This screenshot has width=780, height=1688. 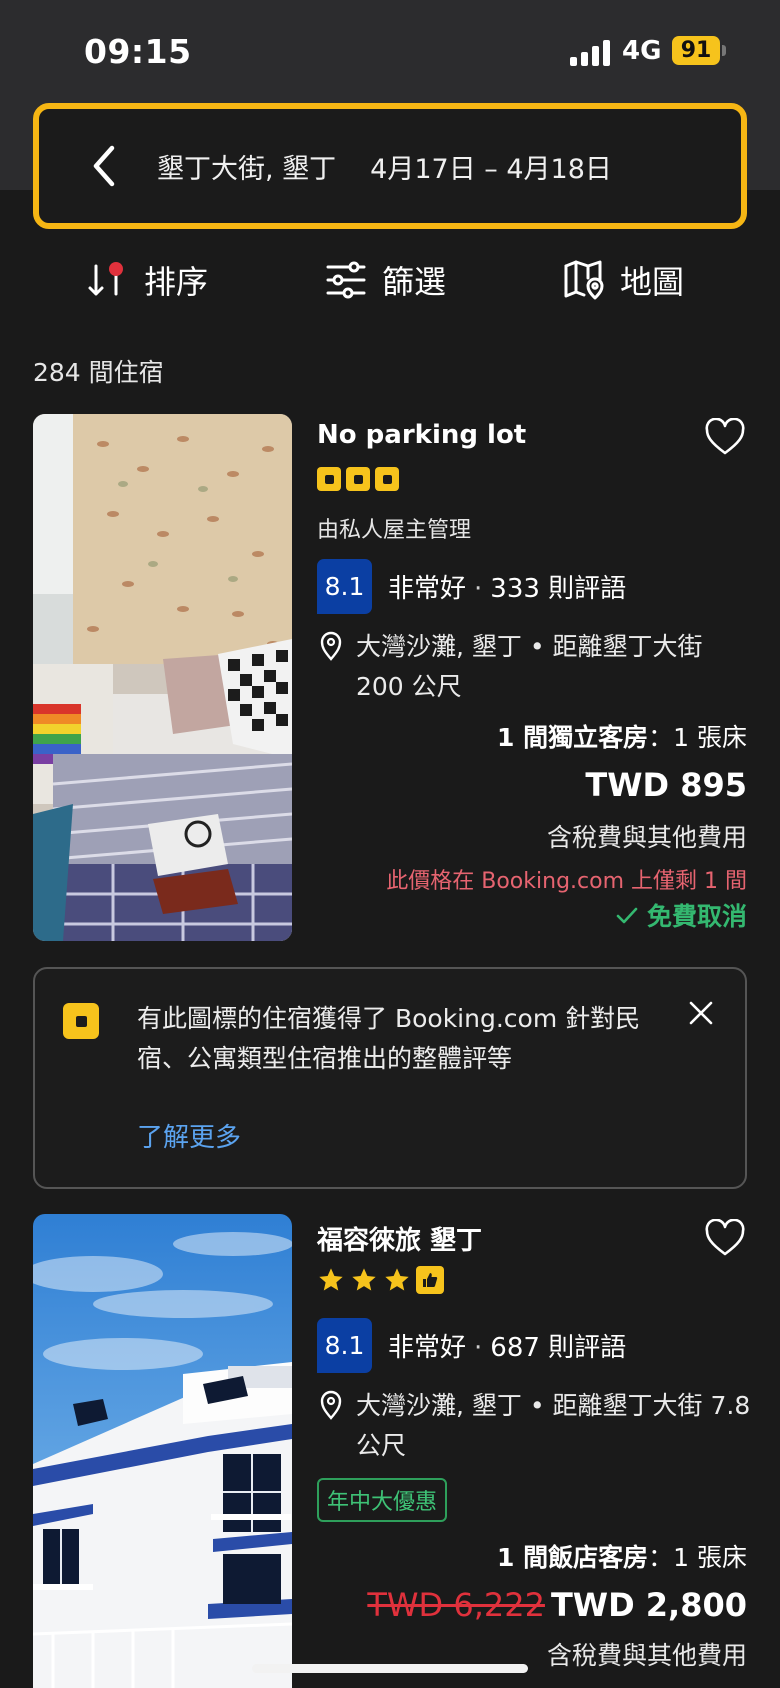 What do you see at coordinates (471, 586) in the screenshot?
I see `review-score-row: 8.1 非常好 · 333 則評語` at bounding box center [471, 586].